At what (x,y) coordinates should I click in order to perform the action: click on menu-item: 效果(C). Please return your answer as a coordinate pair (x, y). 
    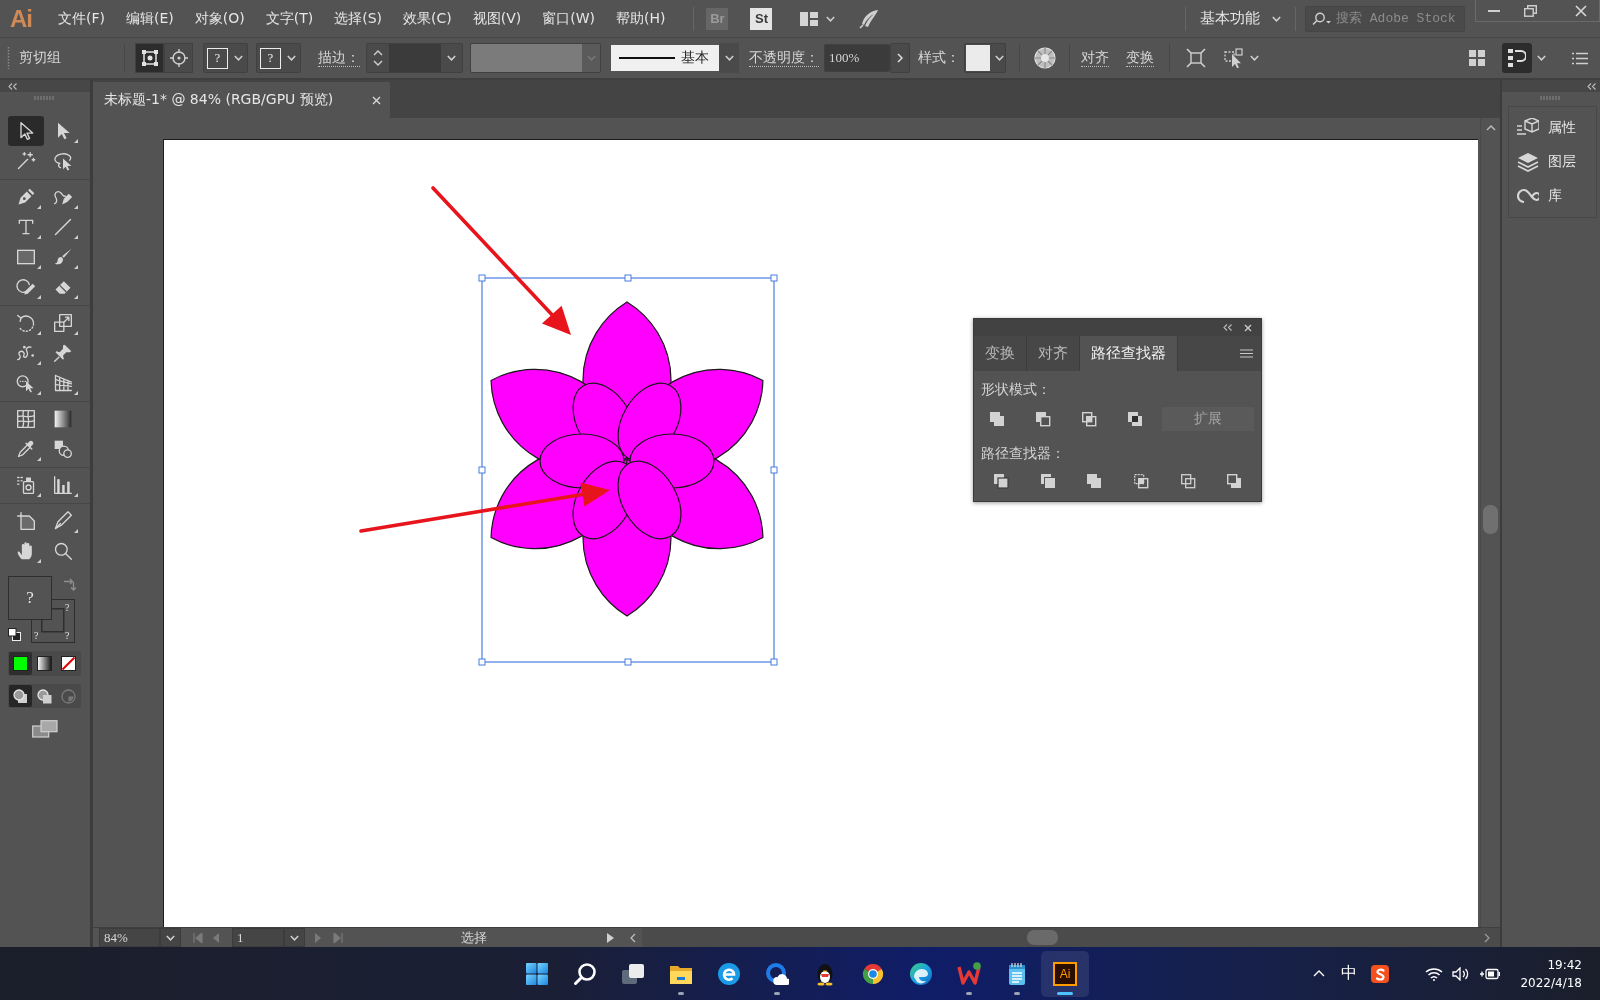
    Looking at the image, I should click on (427, 18).